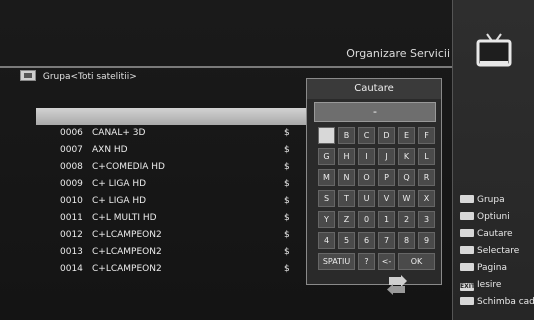 Image resolution: width=534 pixels, height=320 pixels. What do you see at coordinates (386, 240) in the screenshot?
I see `key-7: 7` at bounding box center [386, 240].